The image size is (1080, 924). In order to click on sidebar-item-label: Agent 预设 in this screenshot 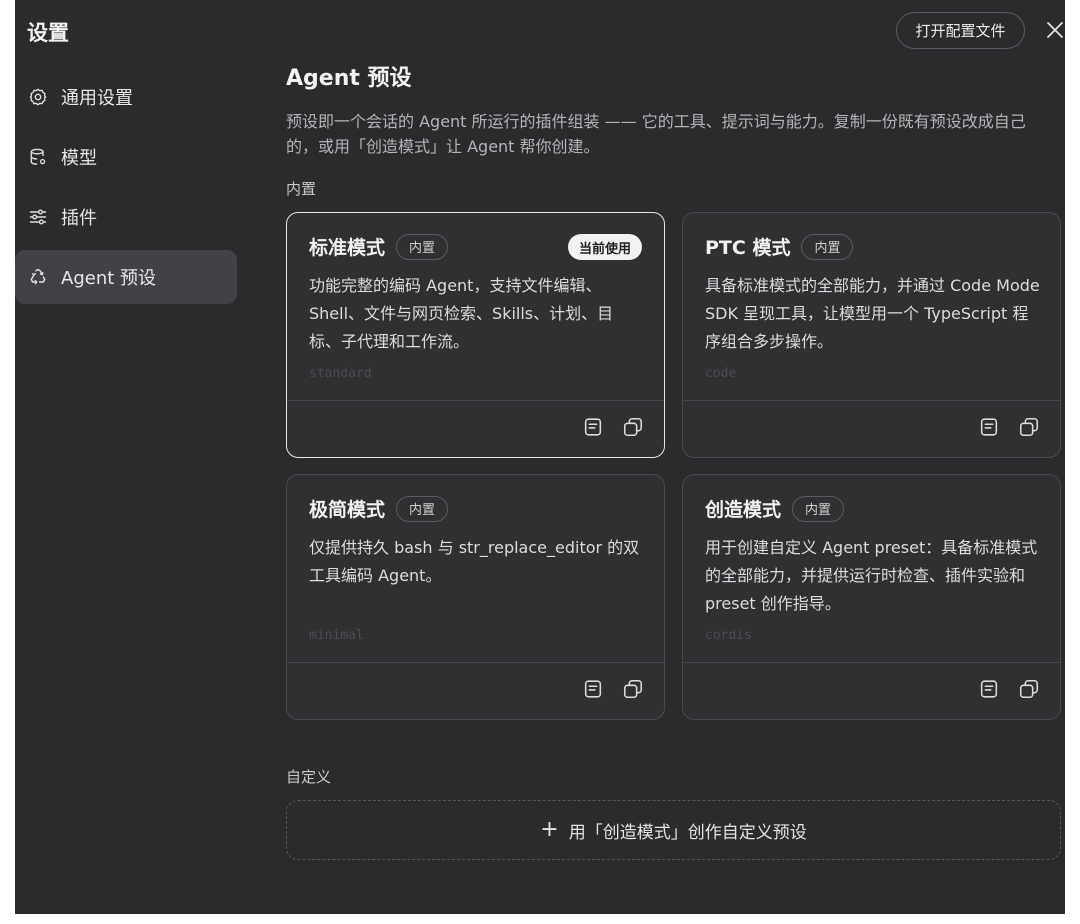, I will do `click(109, 278)`.